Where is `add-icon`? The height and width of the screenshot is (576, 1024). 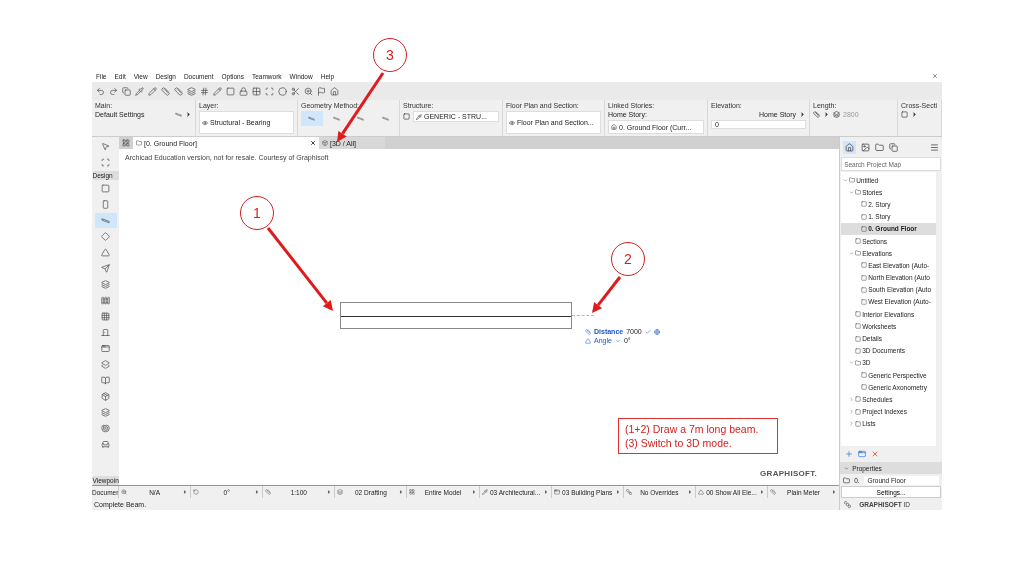
add-icon is located at coordinates (849, 454).